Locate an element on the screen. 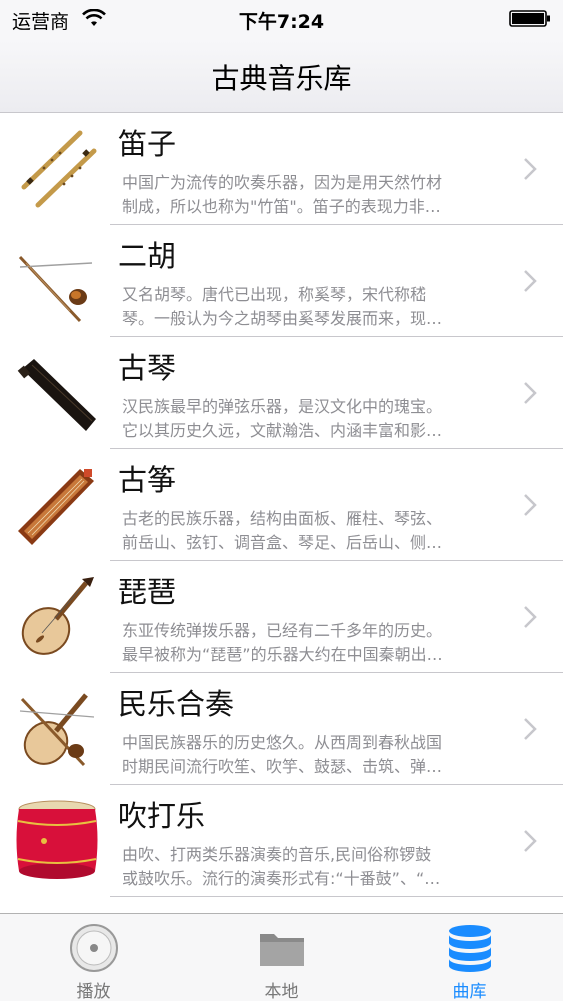 Image resolution: width=563 pixels, height=1002 pixels. tab-local: 本地 is located at coordinates (281, 958).